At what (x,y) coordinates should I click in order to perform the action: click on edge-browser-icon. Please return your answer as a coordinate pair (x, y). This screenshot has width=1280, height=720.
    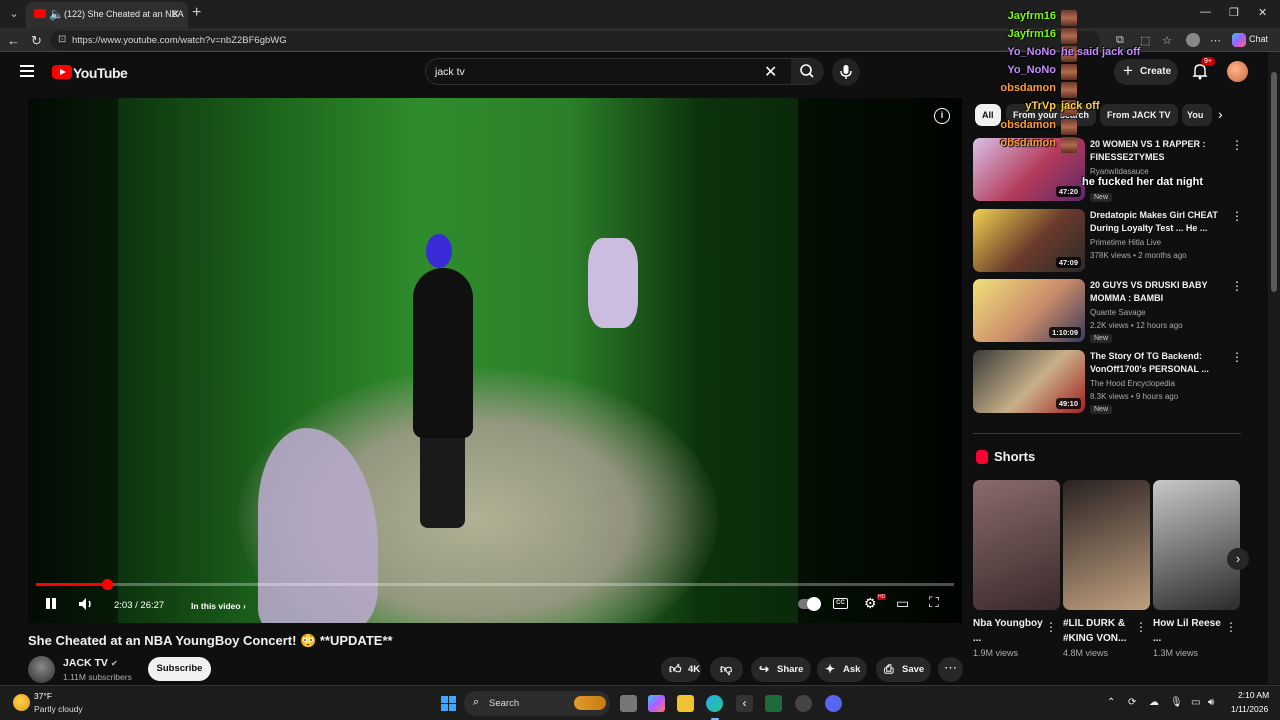
    Looking at the image, I should click on (714, 703).